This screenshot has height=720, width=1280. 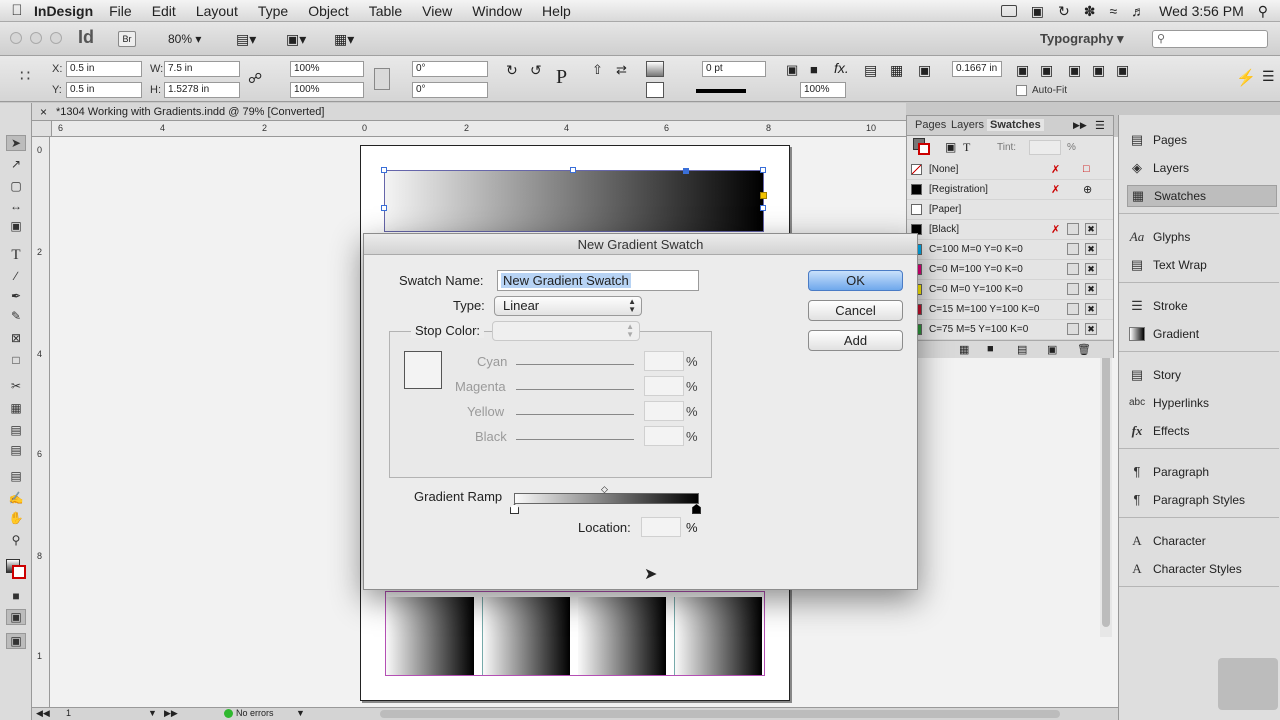 What do you see at coordinates (16, 597) in the screenshot?
I see `apply-color-icon: ■` at bounding box center [16, 597].